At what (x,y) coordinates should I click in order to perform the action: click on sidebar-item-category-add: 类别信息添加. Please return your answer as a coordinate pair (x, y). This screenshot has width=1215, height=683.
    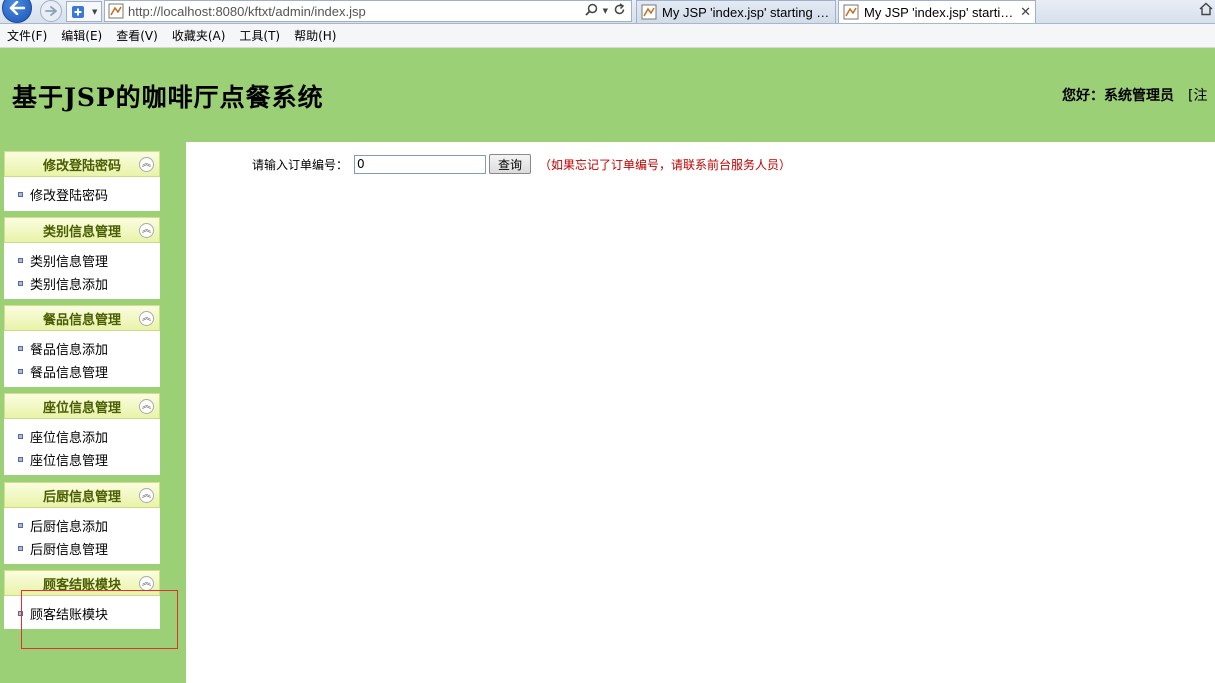
    Looking at the image, I should click on (82, 283).